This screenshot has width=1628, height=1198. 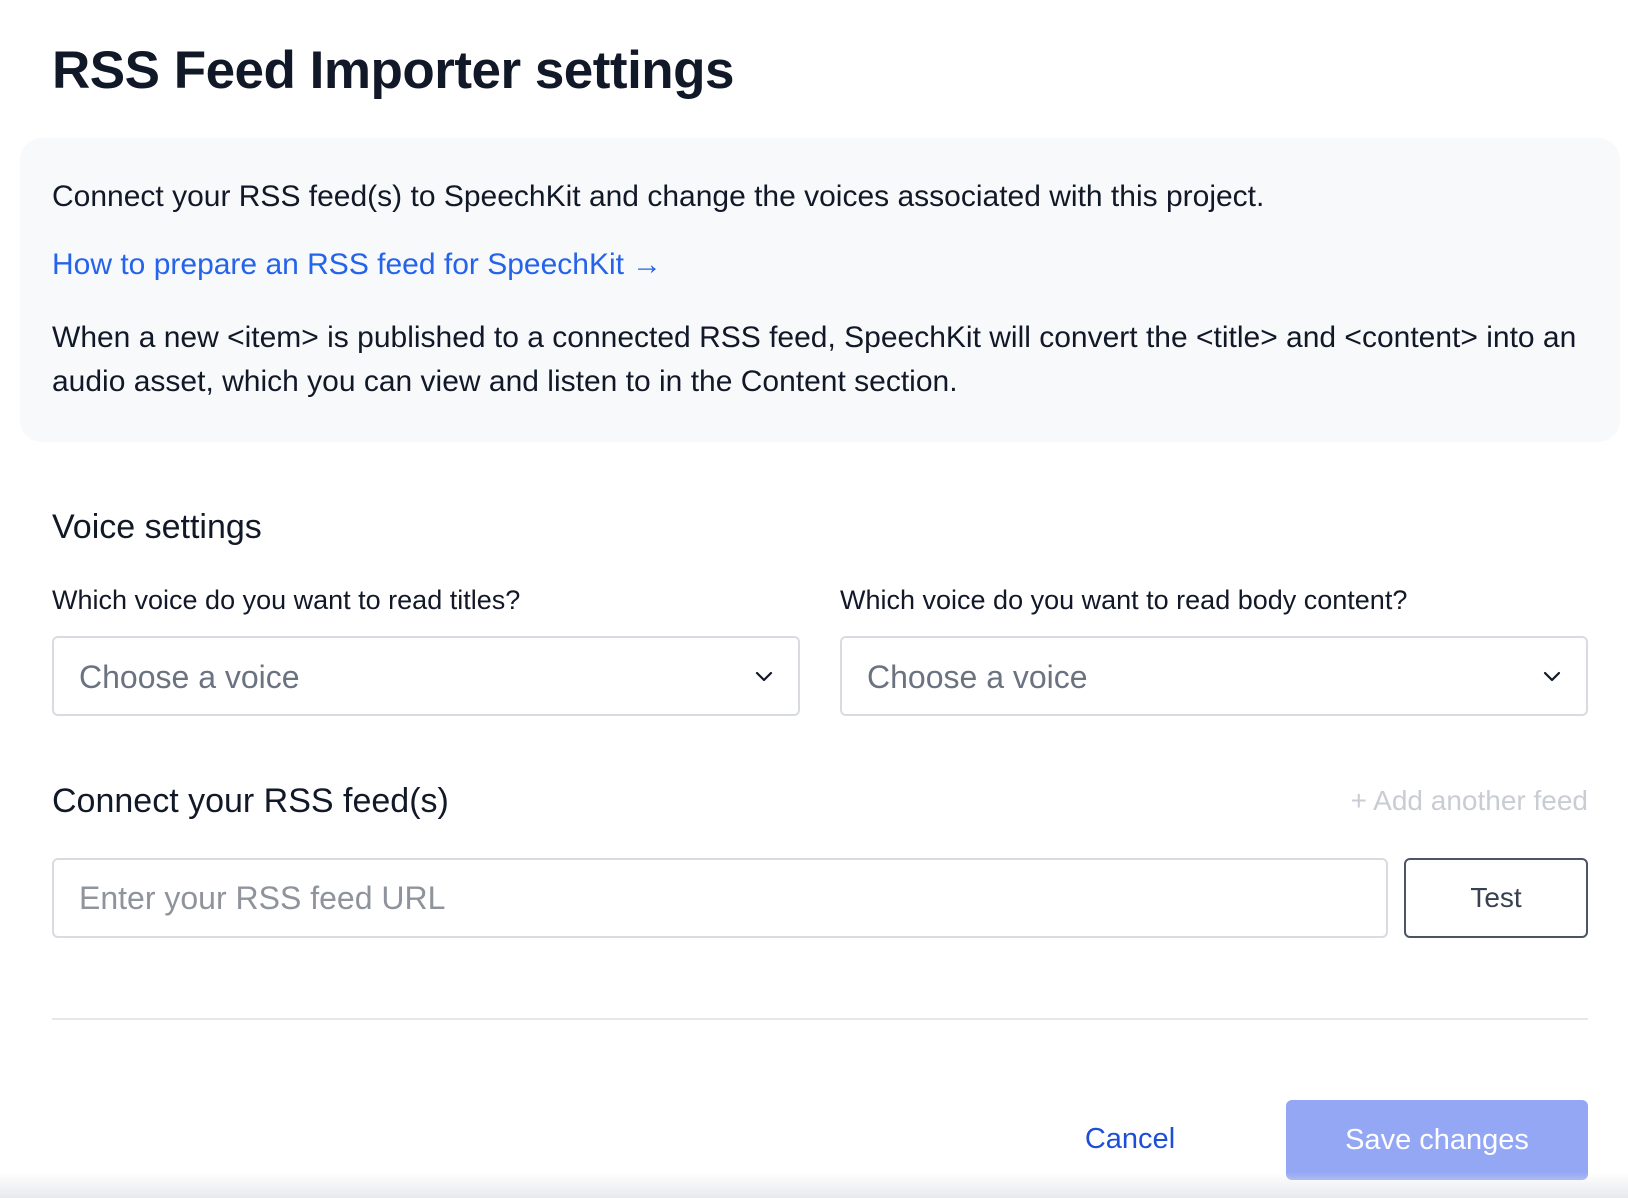 What do you see at coordinates (426, 676) in the screenshot?
I see `title-voice-select: Choose a voice` at bounding box center [426, 676].